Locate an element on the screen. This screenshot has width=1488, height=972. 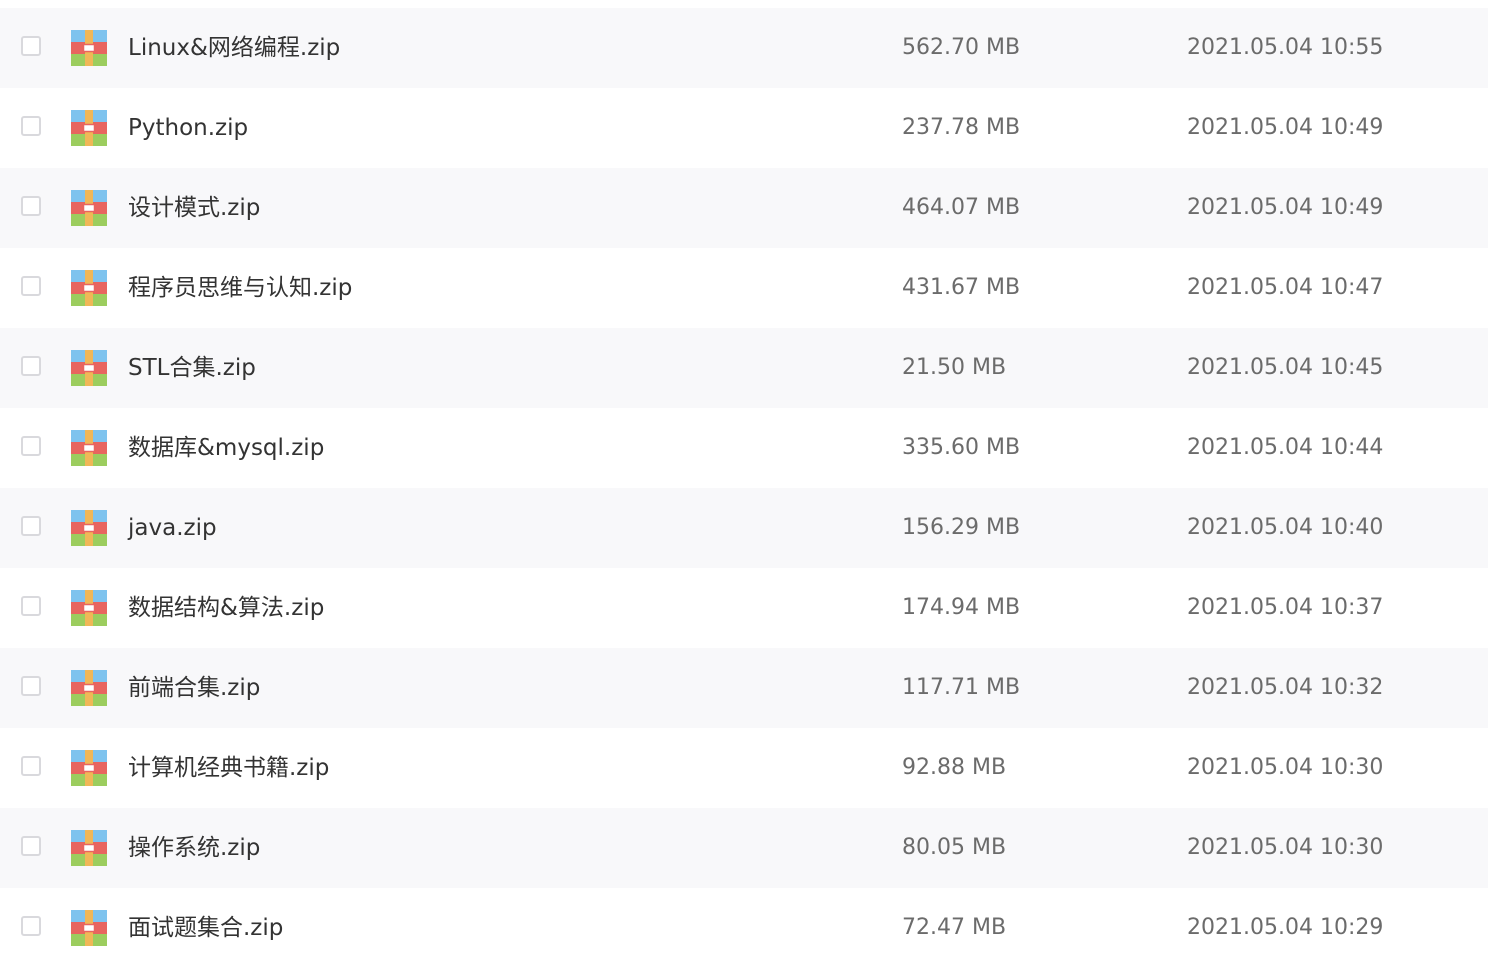
file-name: 计算机经典书籍.zip is located at coordinates (228, 768).